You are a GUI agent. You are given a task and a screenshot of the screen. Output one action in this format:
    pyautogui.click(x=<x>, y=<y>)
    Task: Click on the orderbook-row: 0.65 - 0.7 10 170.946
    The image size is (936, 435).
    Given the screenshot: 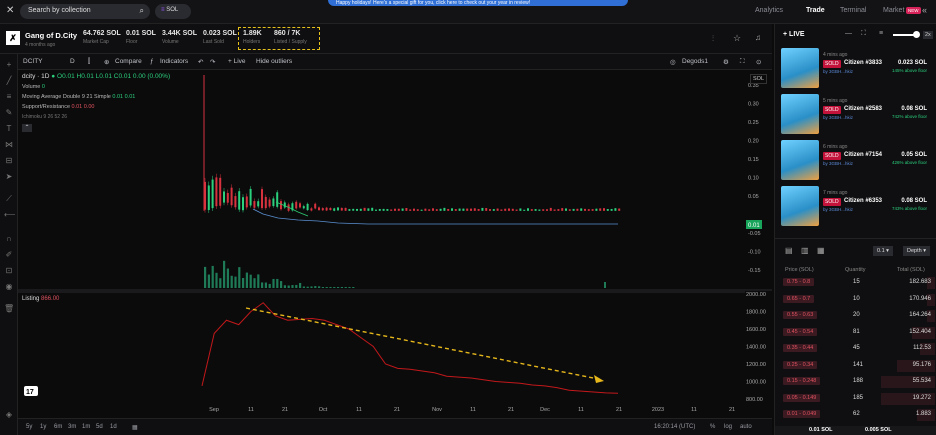 What is the action you would take?
    pyautogui.click(x=858, y=300)
    